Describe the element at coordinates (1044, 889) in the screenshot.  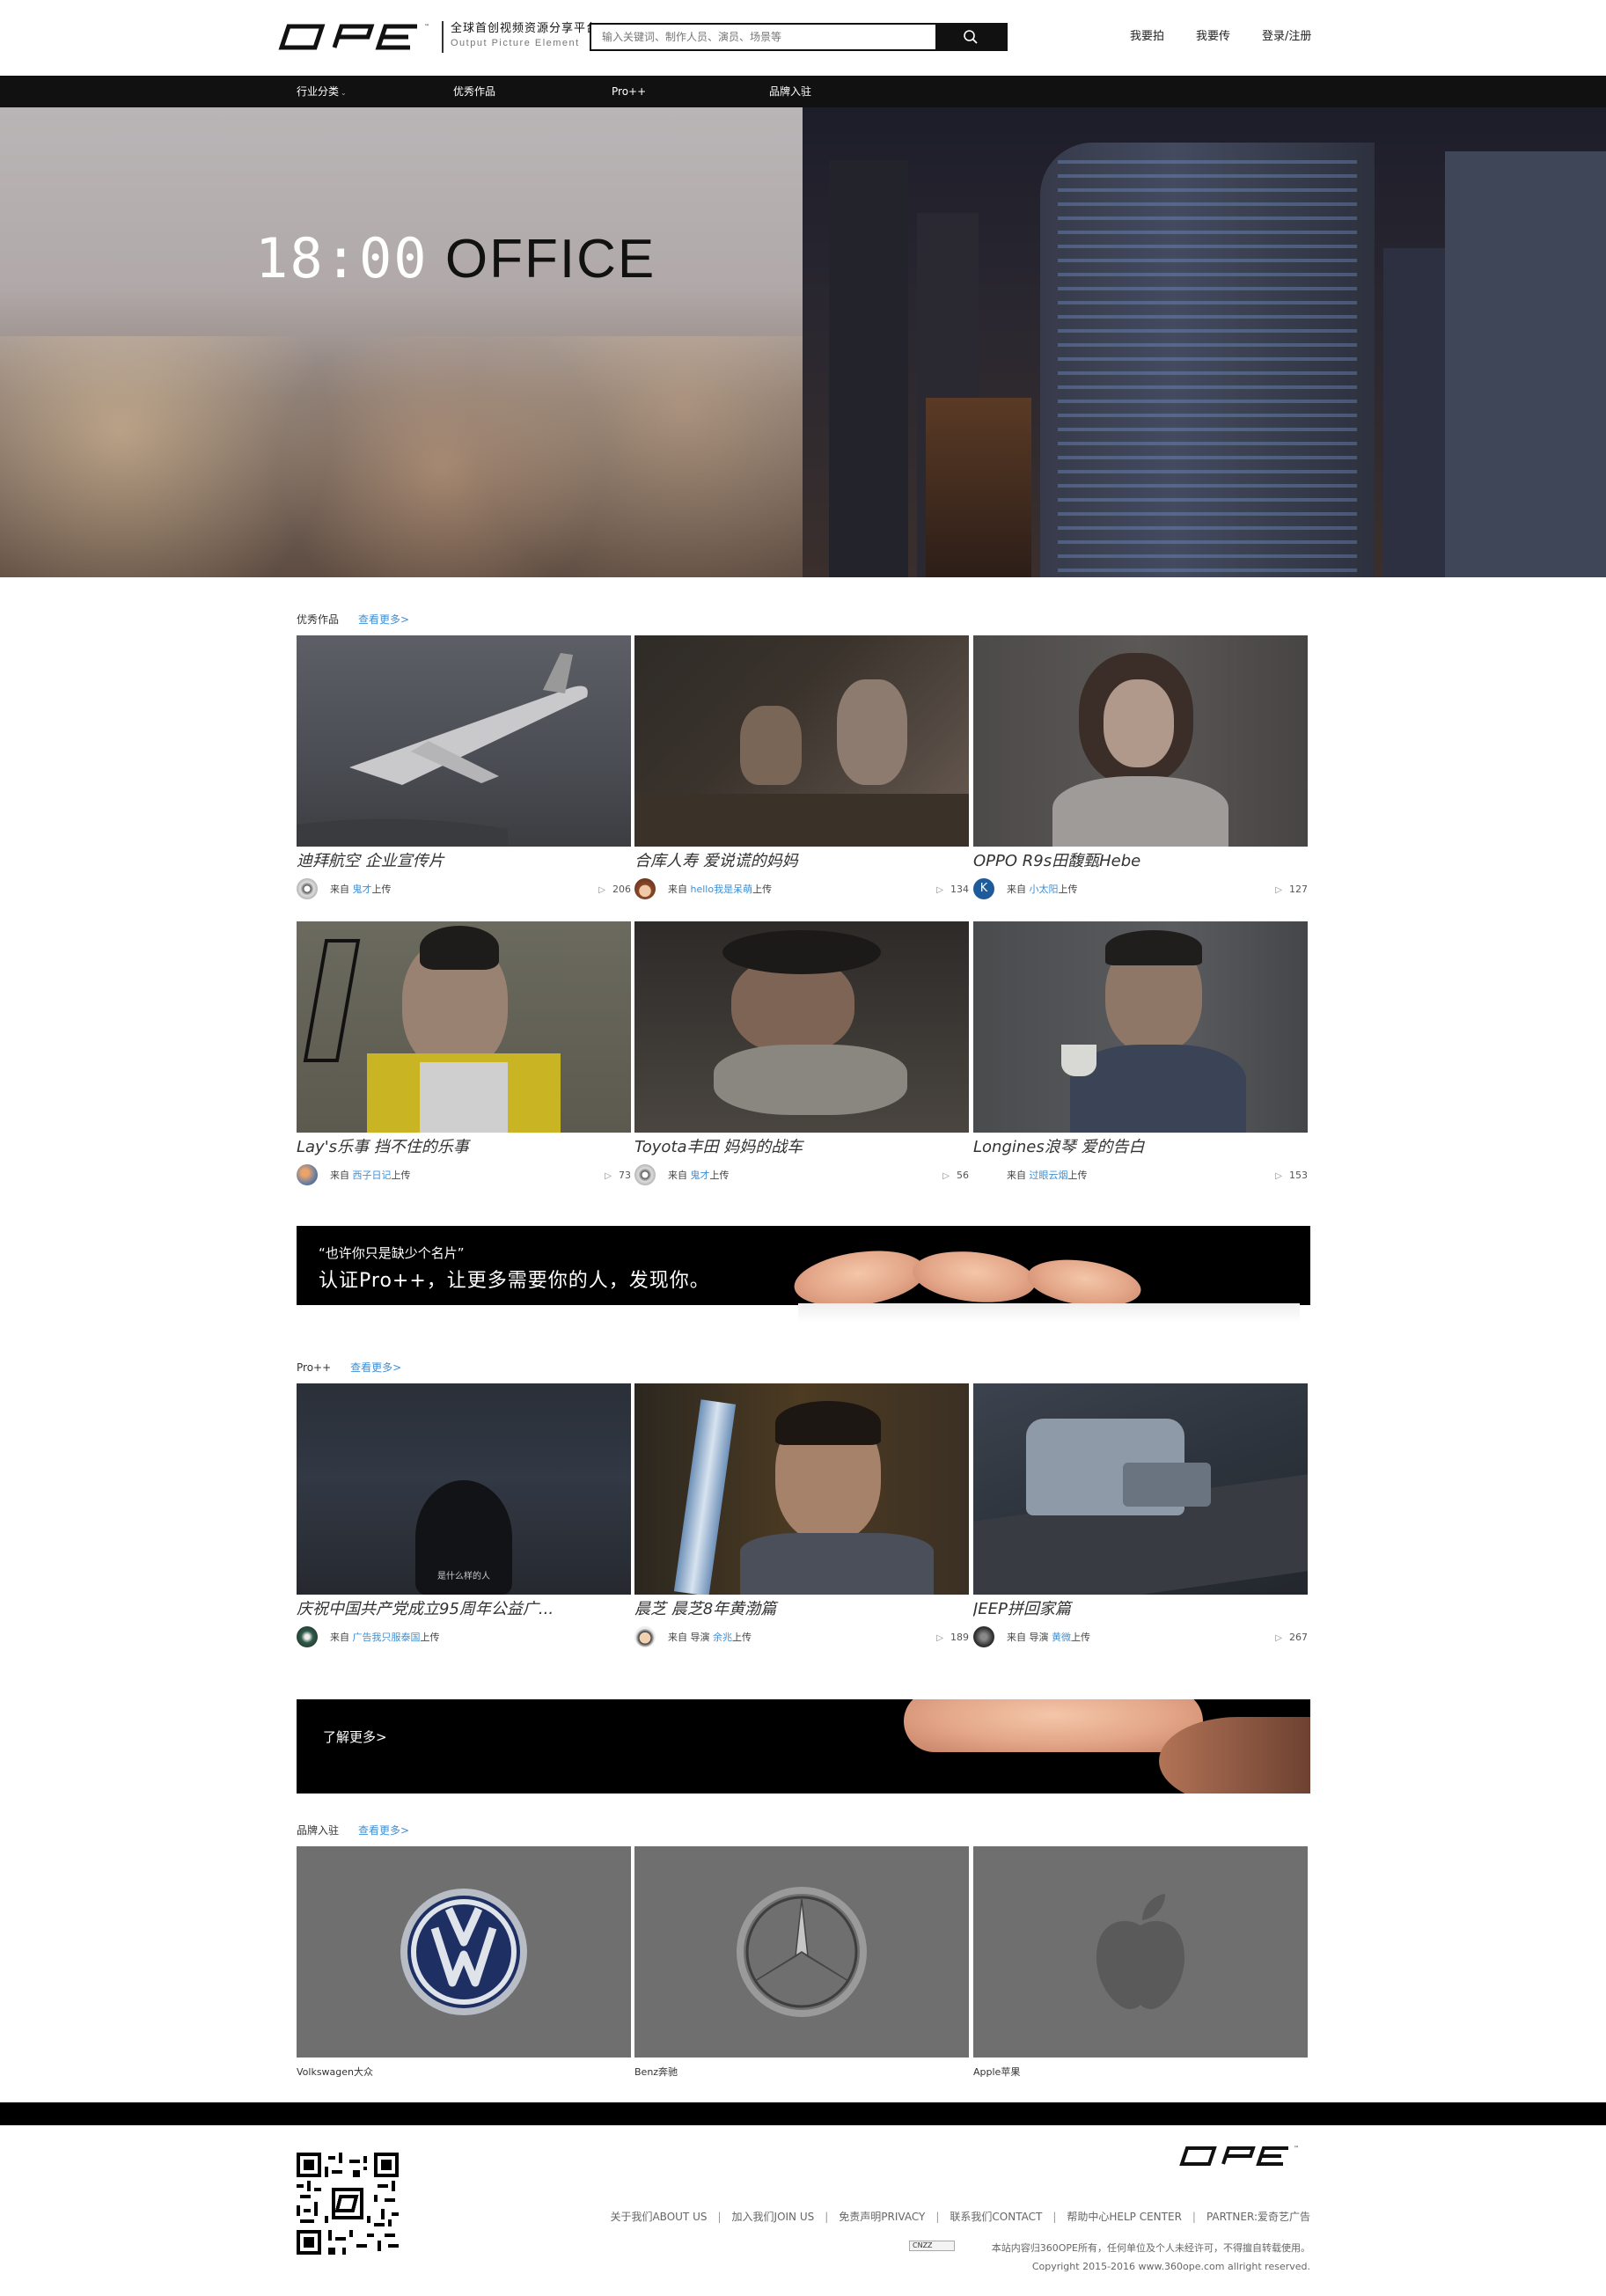
I see `author-link: 小太阳` at that location.